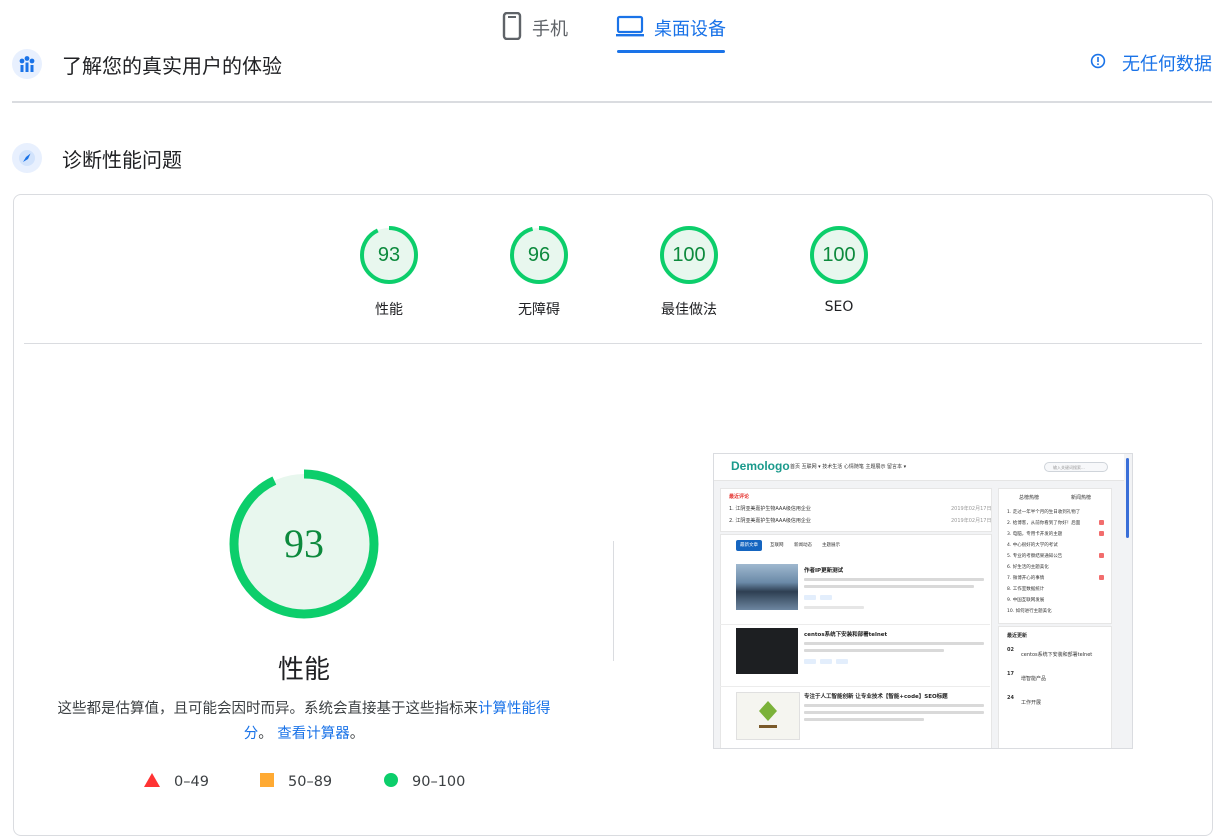 The image size is (1224, 836). What do you see at coordinates (613, 601) in the screenshot?
I see `vertical-separator` at bounding box center [613, 601].